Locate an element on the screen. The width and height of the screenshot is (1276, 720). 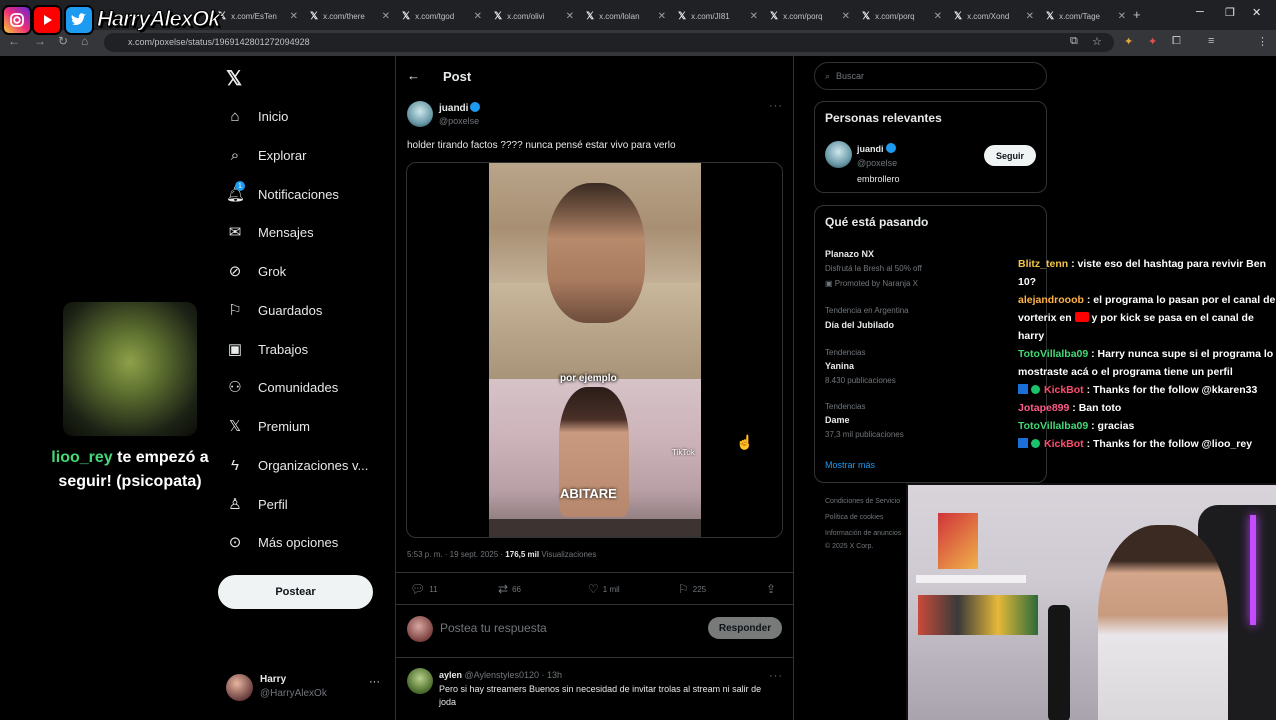
browser-tab: 𝕏x.com/Tage ✕ is located at coordinates (1086, 16).